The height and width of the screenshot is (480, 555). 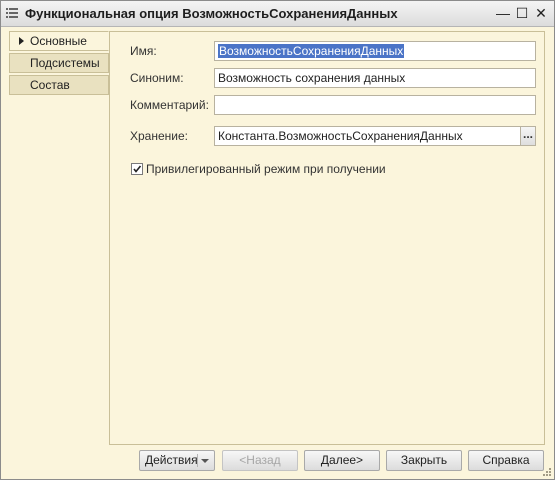 I want to click on actions-button: Действия, so click(x=177, y=460).